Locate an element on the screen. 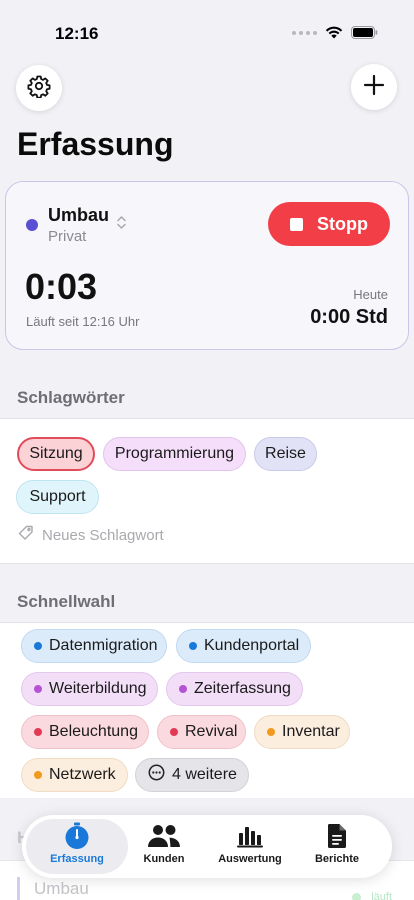  plus-icon is located at coordinates (374, 87).